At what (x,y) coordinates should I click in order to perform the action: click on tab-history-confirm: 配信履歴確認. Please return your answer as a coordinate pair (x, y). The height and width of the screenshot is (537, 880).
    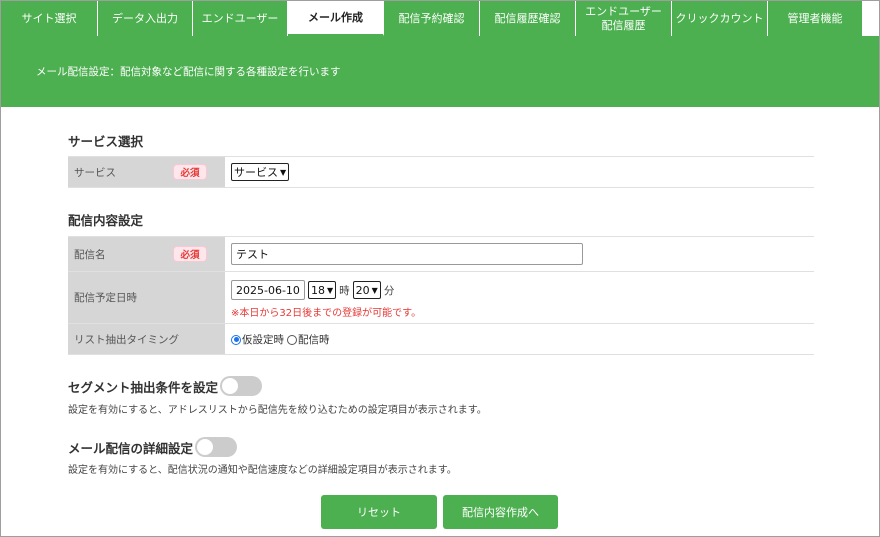
    Looking at the image, I should click on (528, 18).